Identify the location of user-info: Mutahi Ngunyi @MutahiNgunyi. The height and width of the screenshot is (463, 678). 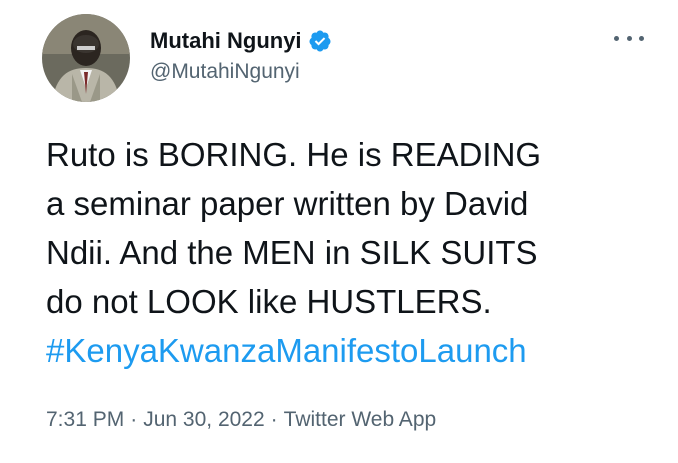
(241, 55).